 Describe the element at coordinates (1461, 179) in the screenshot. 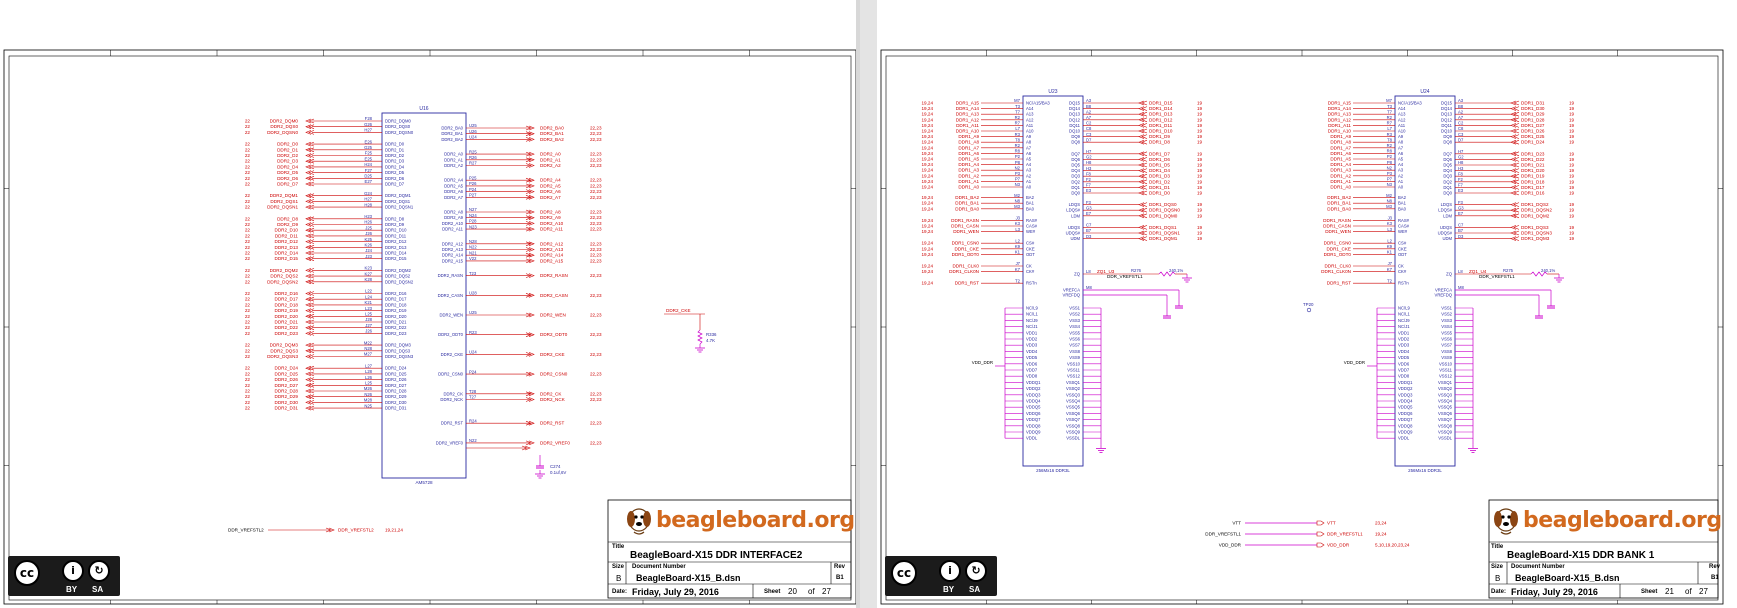

I see `pin-number: F2` at that location.